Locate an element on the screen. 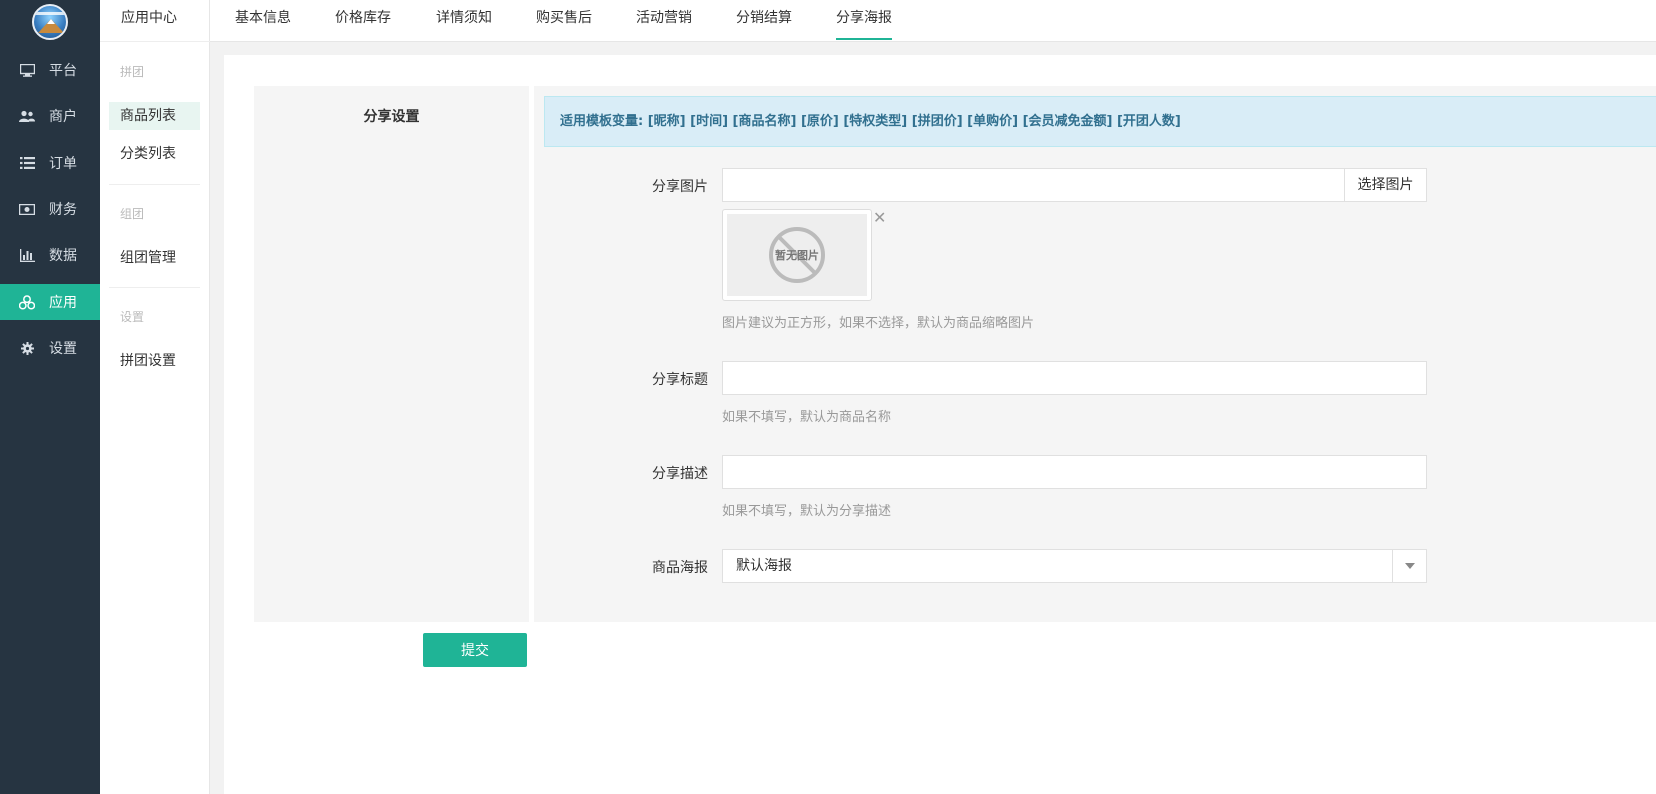 The image size is (1656, 794). choose-image-button: 选择图片 is located at coordinates (1385, 185).